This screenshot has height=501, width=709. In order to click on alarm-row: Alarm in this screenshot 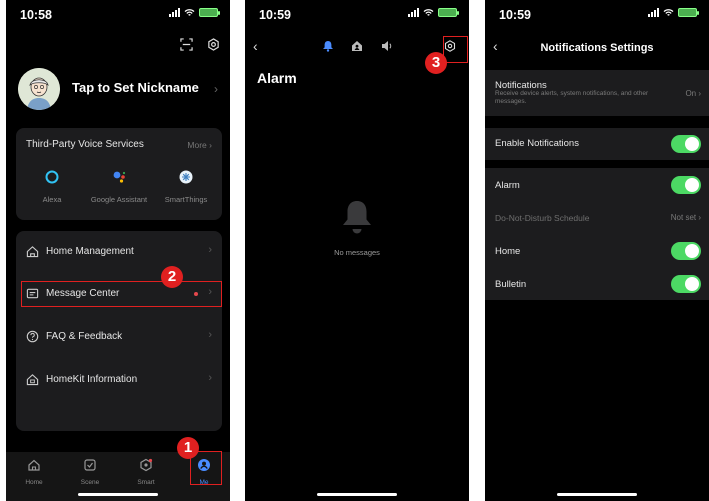, I will do `click(597, 184)`.